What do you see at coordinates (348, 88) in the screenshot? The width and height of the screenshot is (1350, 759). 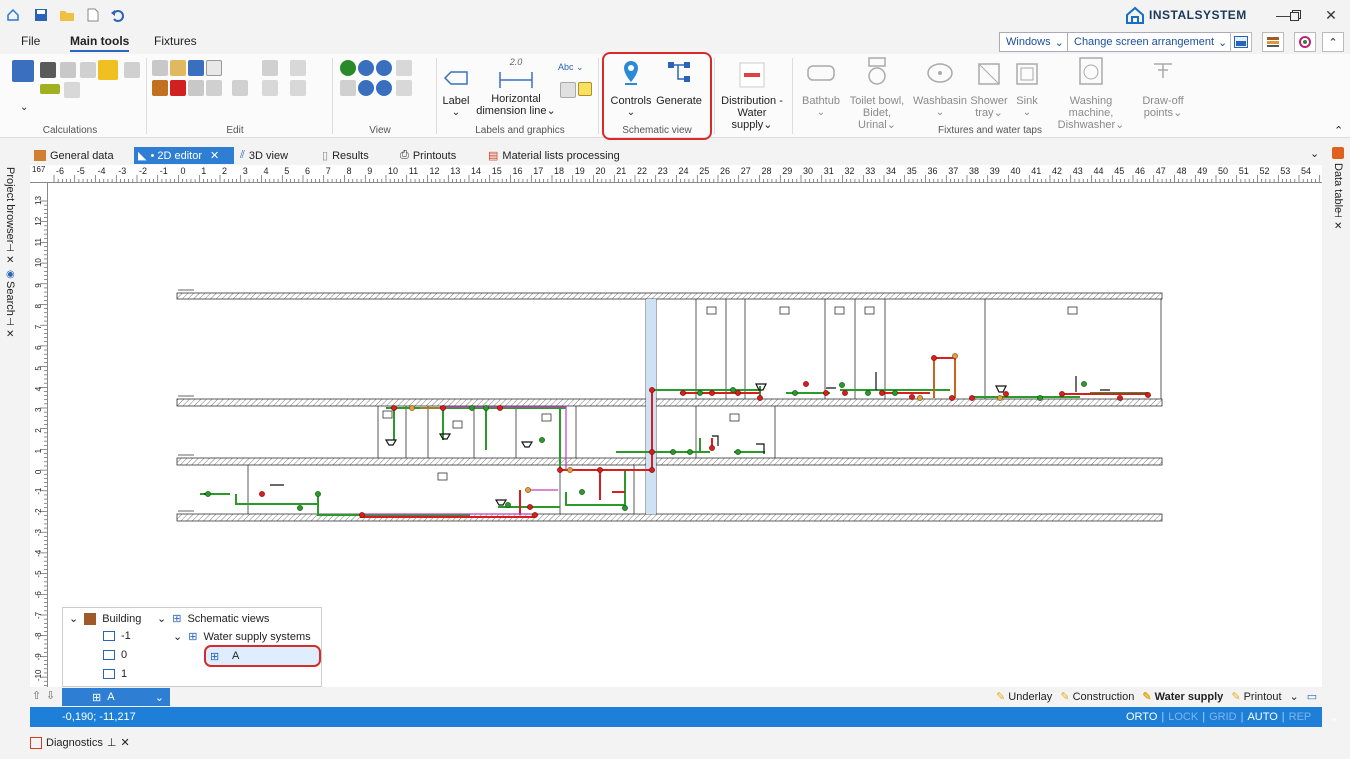 I see `pan-icon` at bounding box center [348, 88].